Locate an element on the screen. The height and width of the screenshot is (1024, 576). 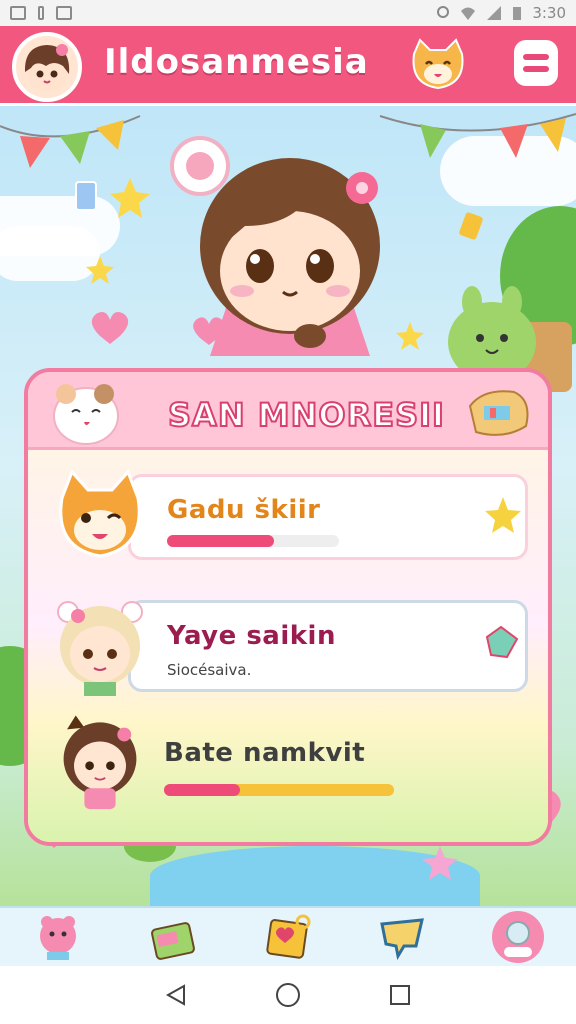
nav-chat is located at coordinates (403, 937).